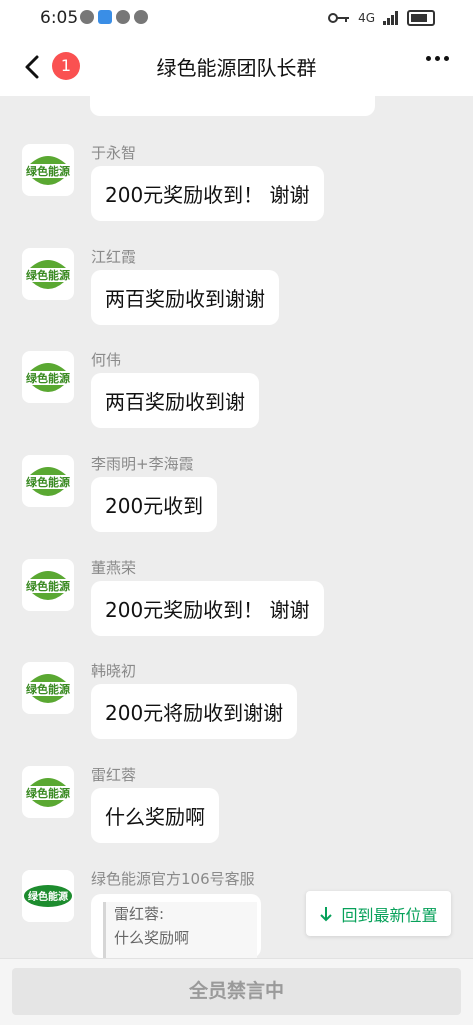 This screenshot has height=1025, width=473. What do you see at coordinates (105, 17) in the screenshot?
I see `app-icon` at bounding box center [105, 17].